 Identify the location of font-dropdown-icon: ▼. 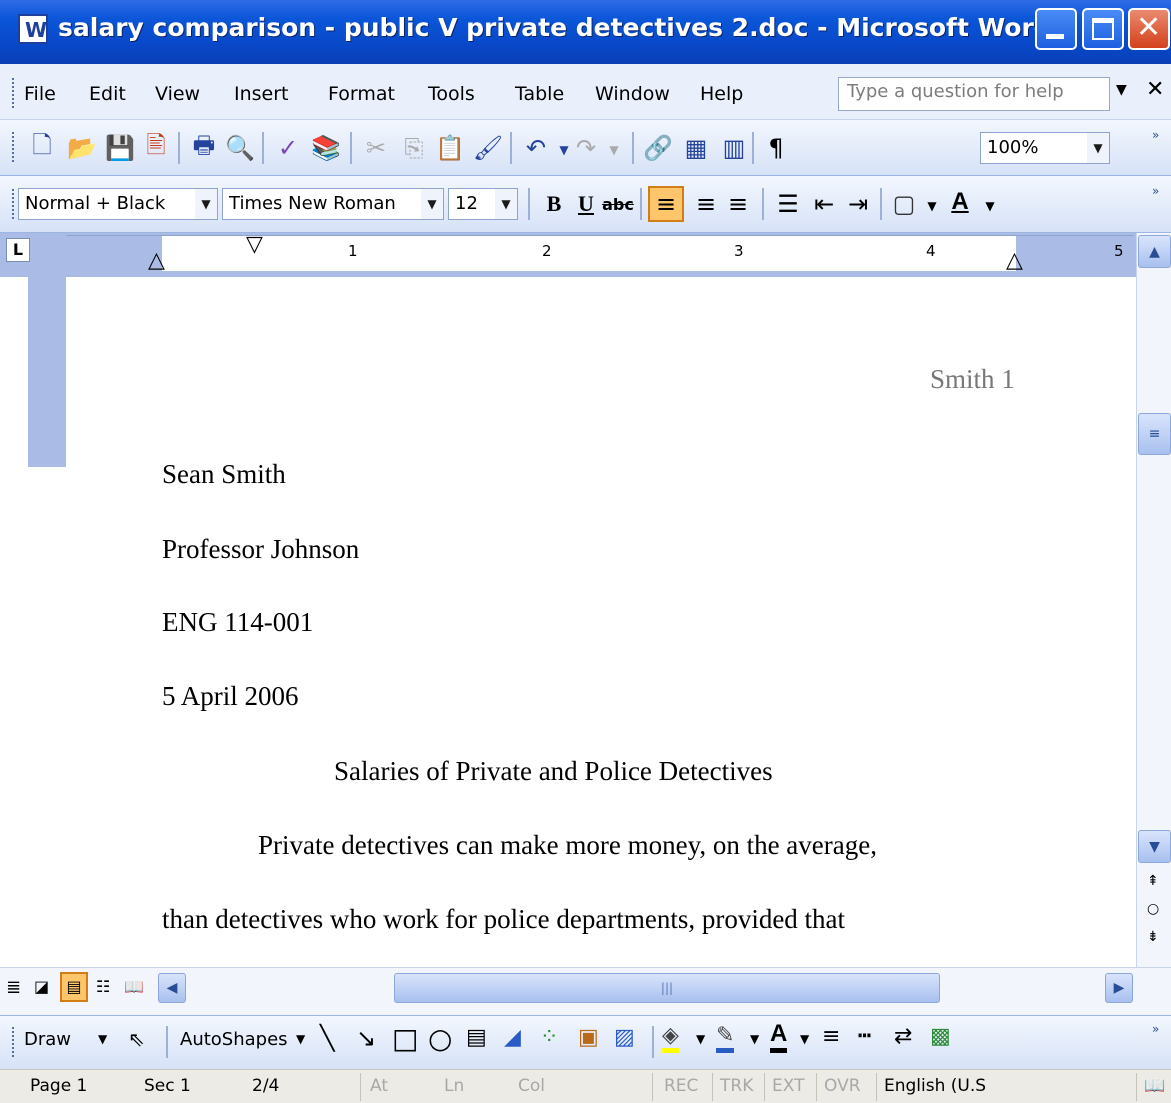
(432, 204).